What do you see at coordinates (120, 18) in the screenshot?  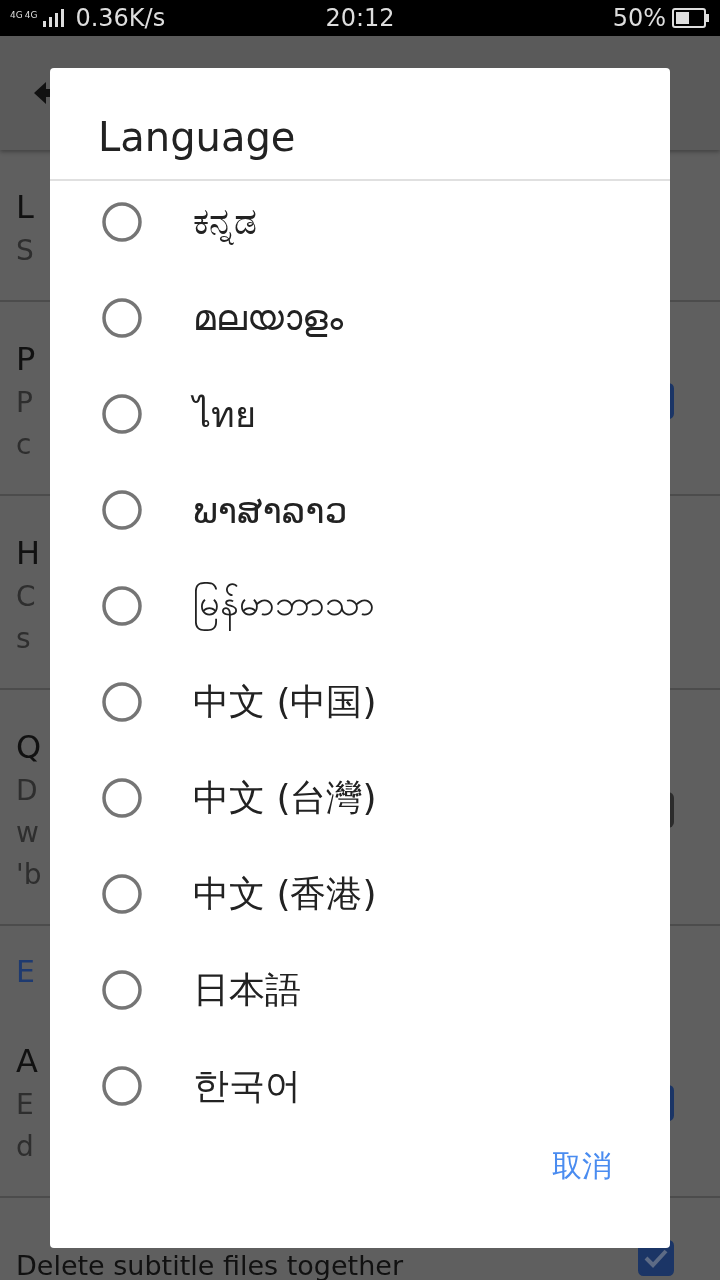 I see `network-speed: 0.36K/s` at bounding box center [120, 18].